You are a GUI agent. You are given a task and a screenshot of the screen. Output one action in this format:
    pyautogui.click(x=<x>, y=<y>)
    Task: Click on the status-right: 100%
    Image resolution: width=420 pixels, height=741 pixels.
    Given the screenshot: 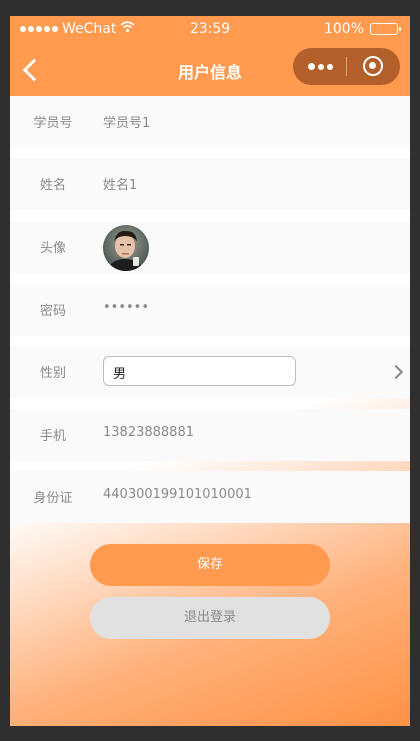 What is the action you would take?
    pyautogui.click(x=362, y=29)
    